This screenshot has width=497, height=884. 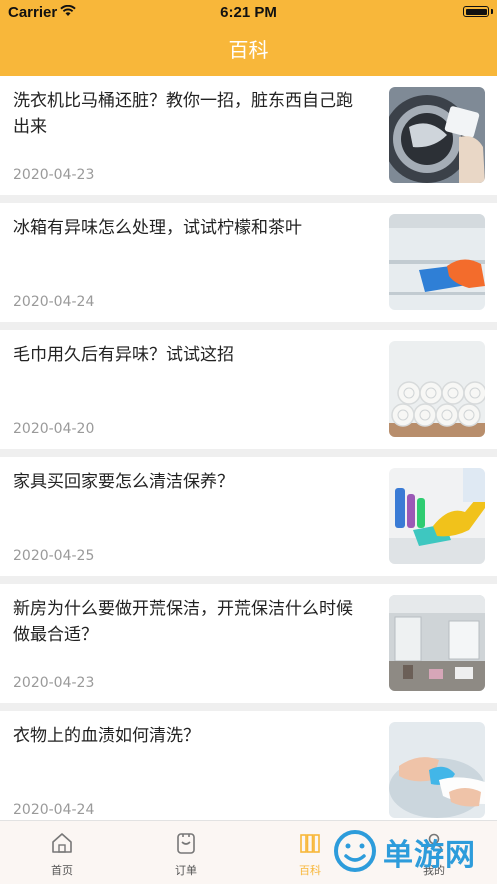 What do you see at coordinates (437, 643) in the screenshot?
I see `empty-room-image` at bounding box center [437, 643].